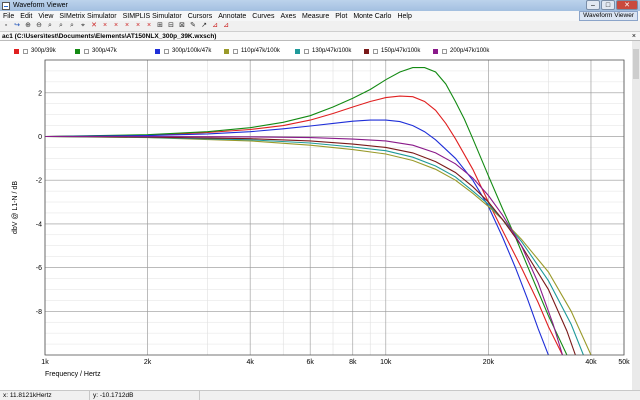 The image size is (640, 400). Describe the element at coordinates (17, 26) in the screenshot. I see `open-icon: ↪` at that location.